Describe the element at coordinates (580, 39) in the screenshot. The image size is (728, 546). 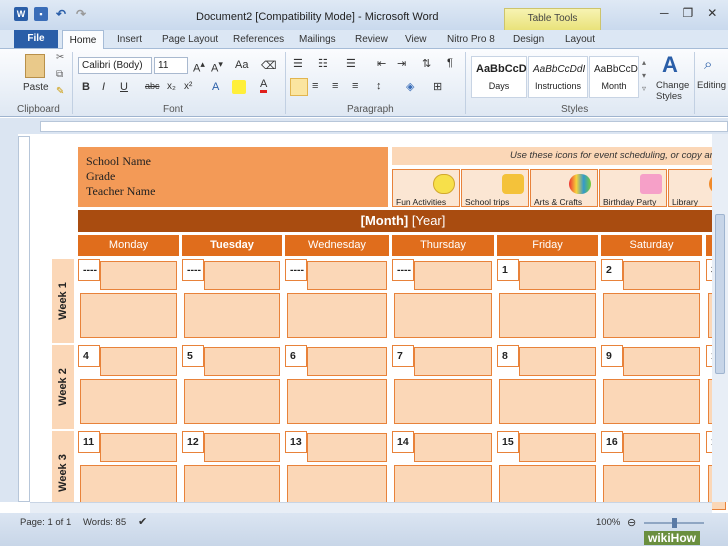
I see `tab-layout: Layout` at that location.